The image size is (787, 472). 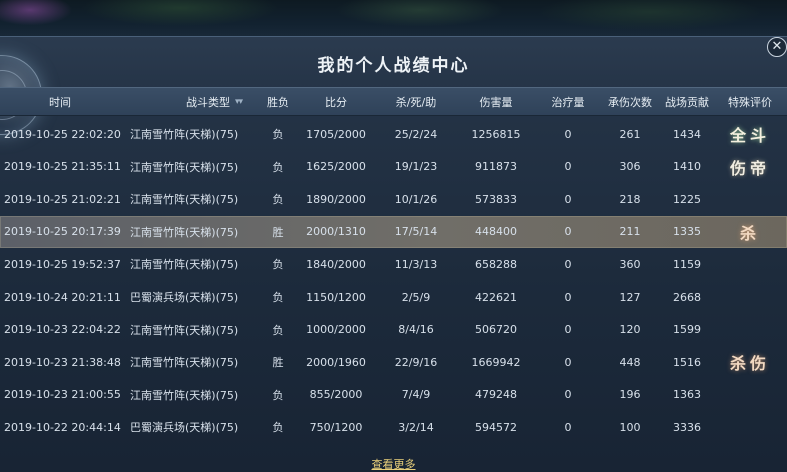 I want to click on cell-kda: 10/1/26, so click(x=416, y=199).